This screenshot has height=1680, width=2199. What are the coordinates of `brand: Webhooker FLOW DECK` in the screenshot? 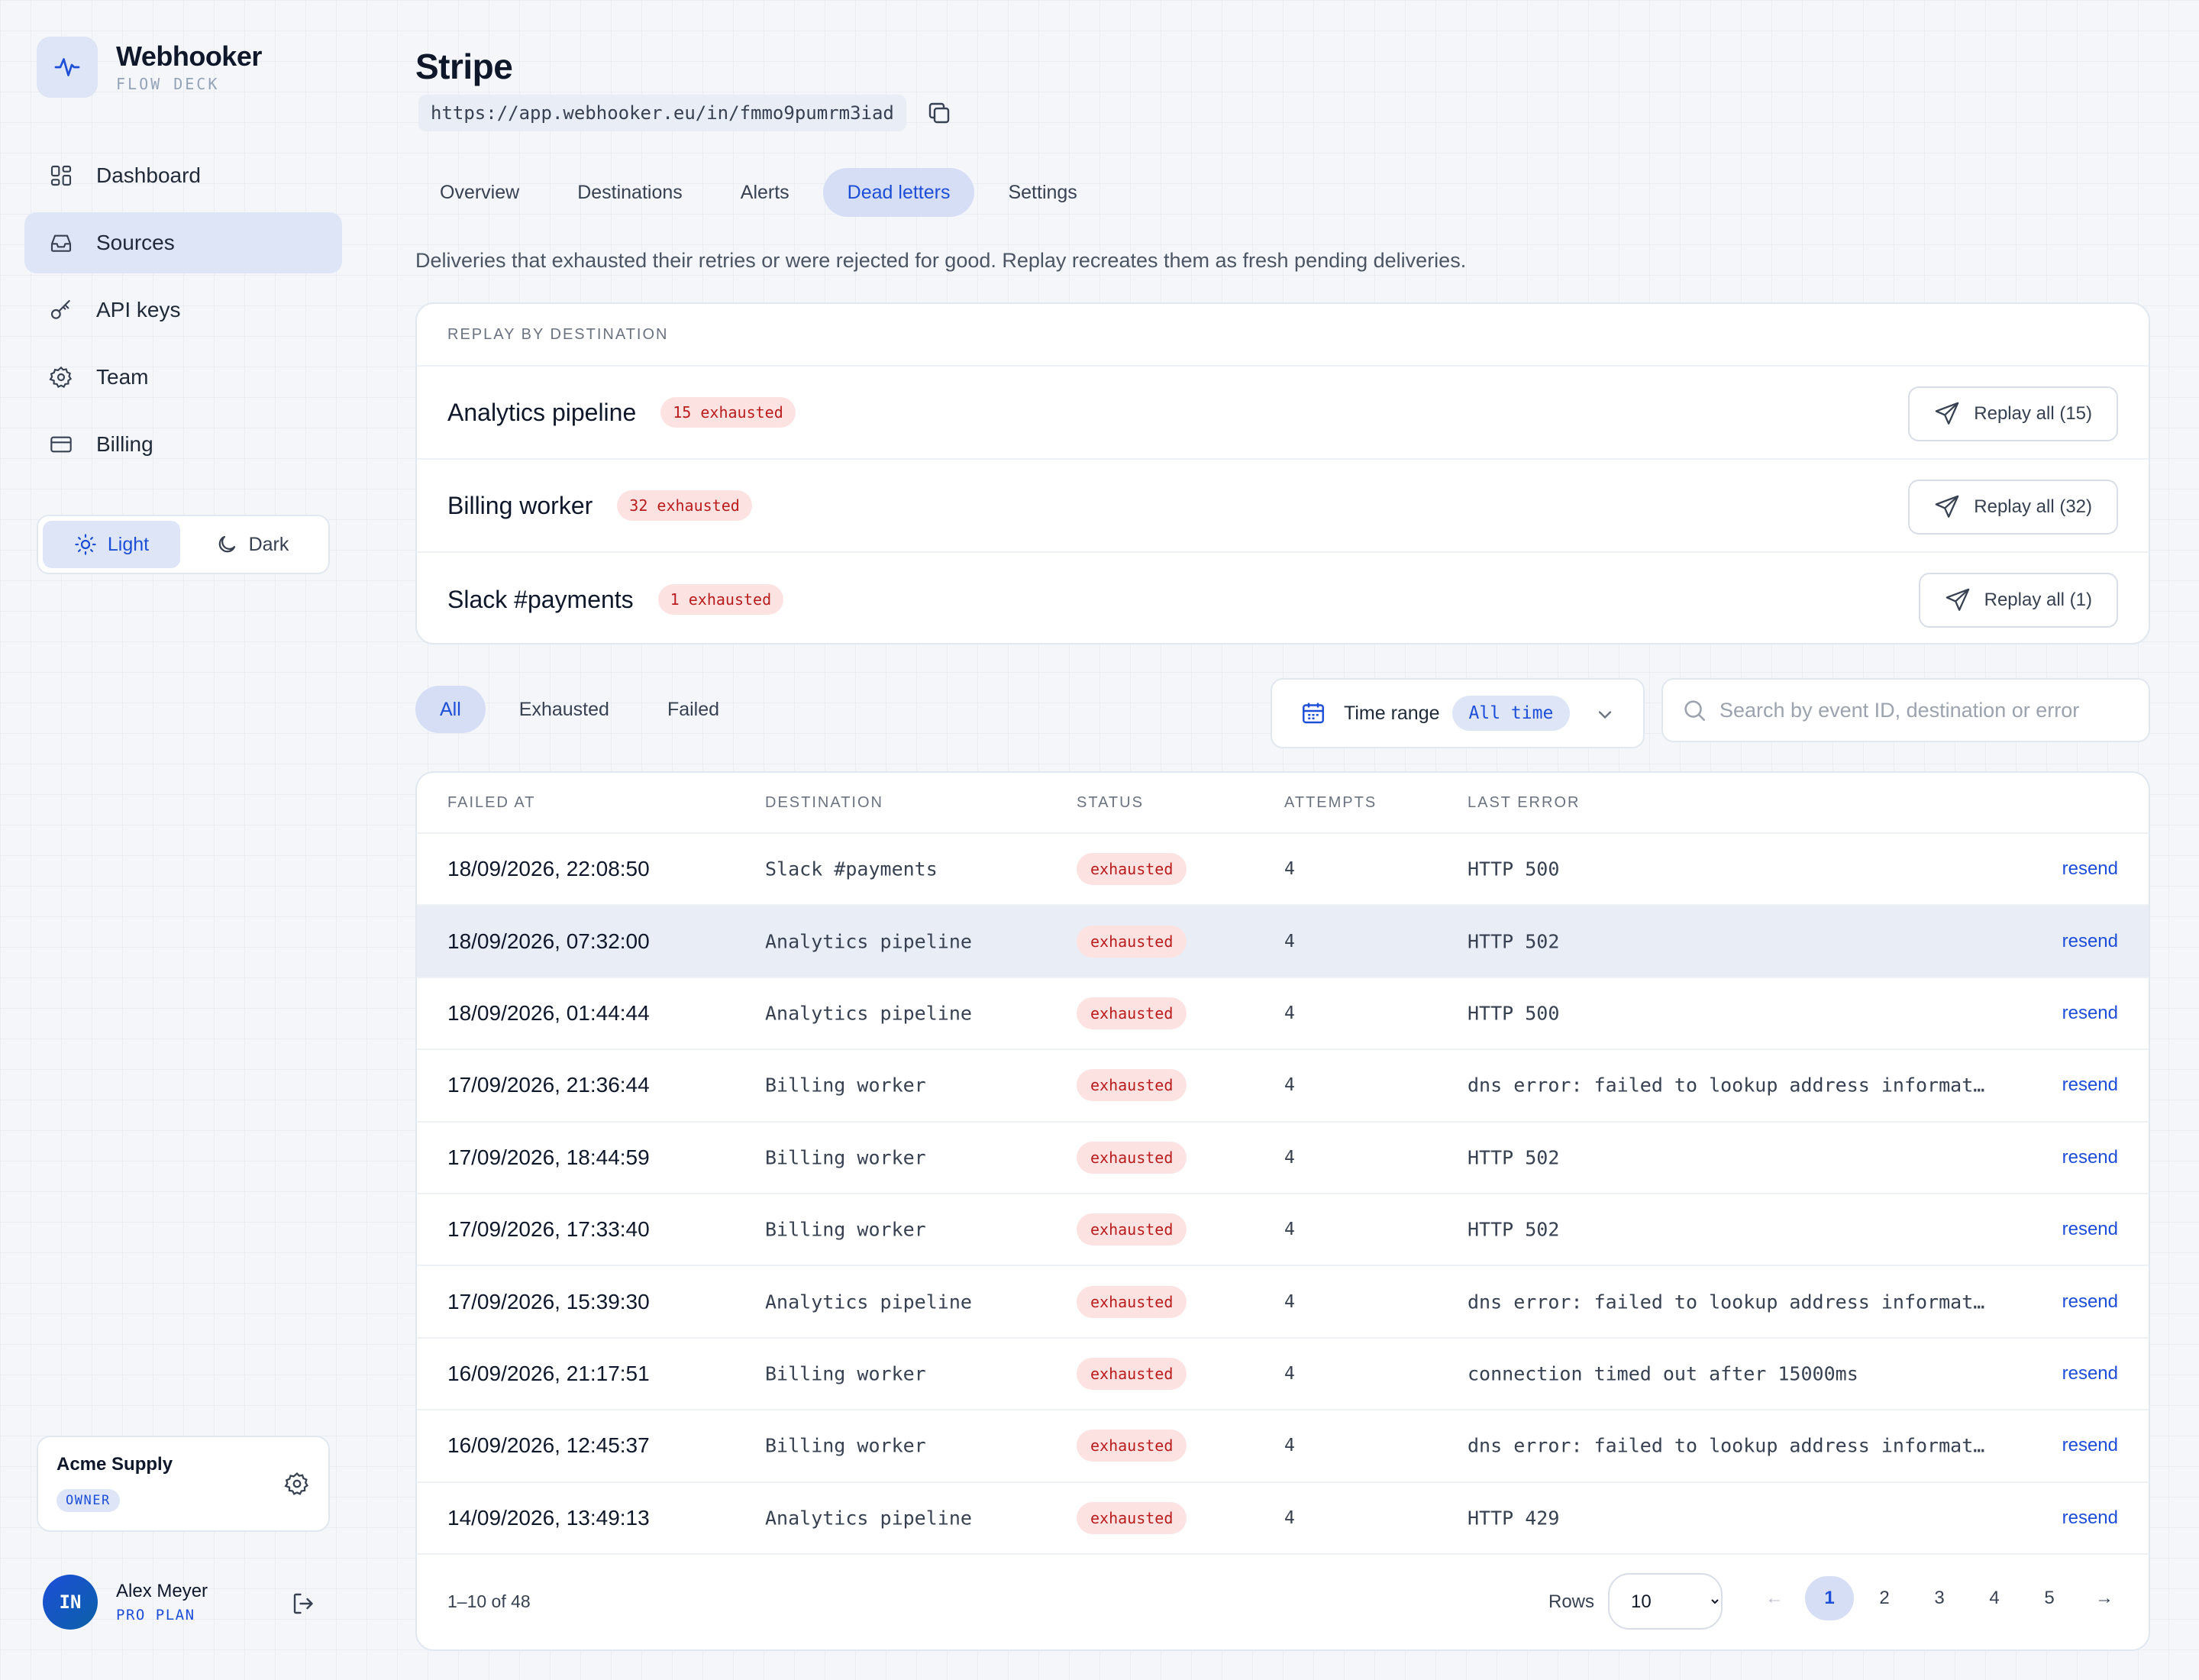 It's located at (150, 67).